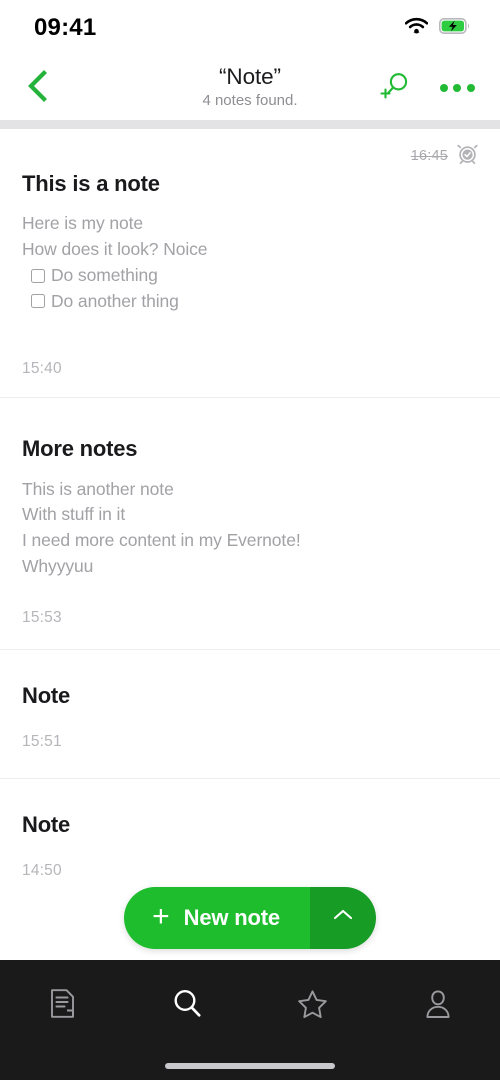 The height and width of the screenshot is (1080, 500). I want to click on note-list-item: Note 14:50, so click(250, 826).